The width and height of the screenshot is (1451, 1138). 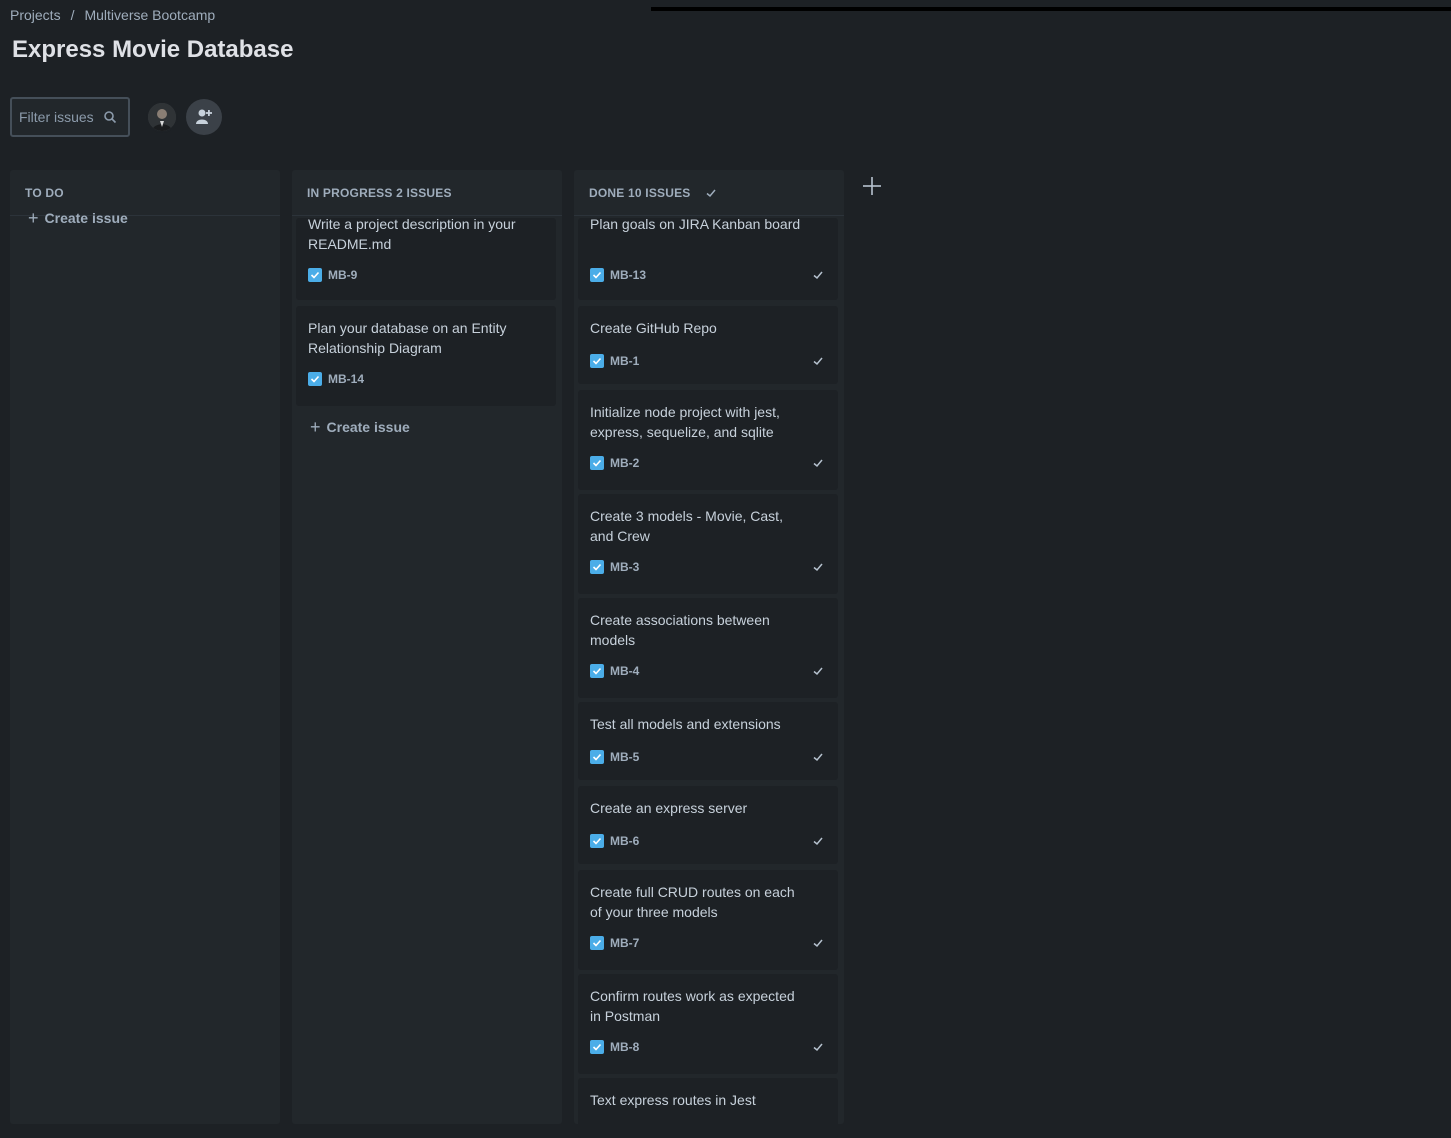 I want to click on issue-summary: Create associations between models, so click(x=680, y=630).